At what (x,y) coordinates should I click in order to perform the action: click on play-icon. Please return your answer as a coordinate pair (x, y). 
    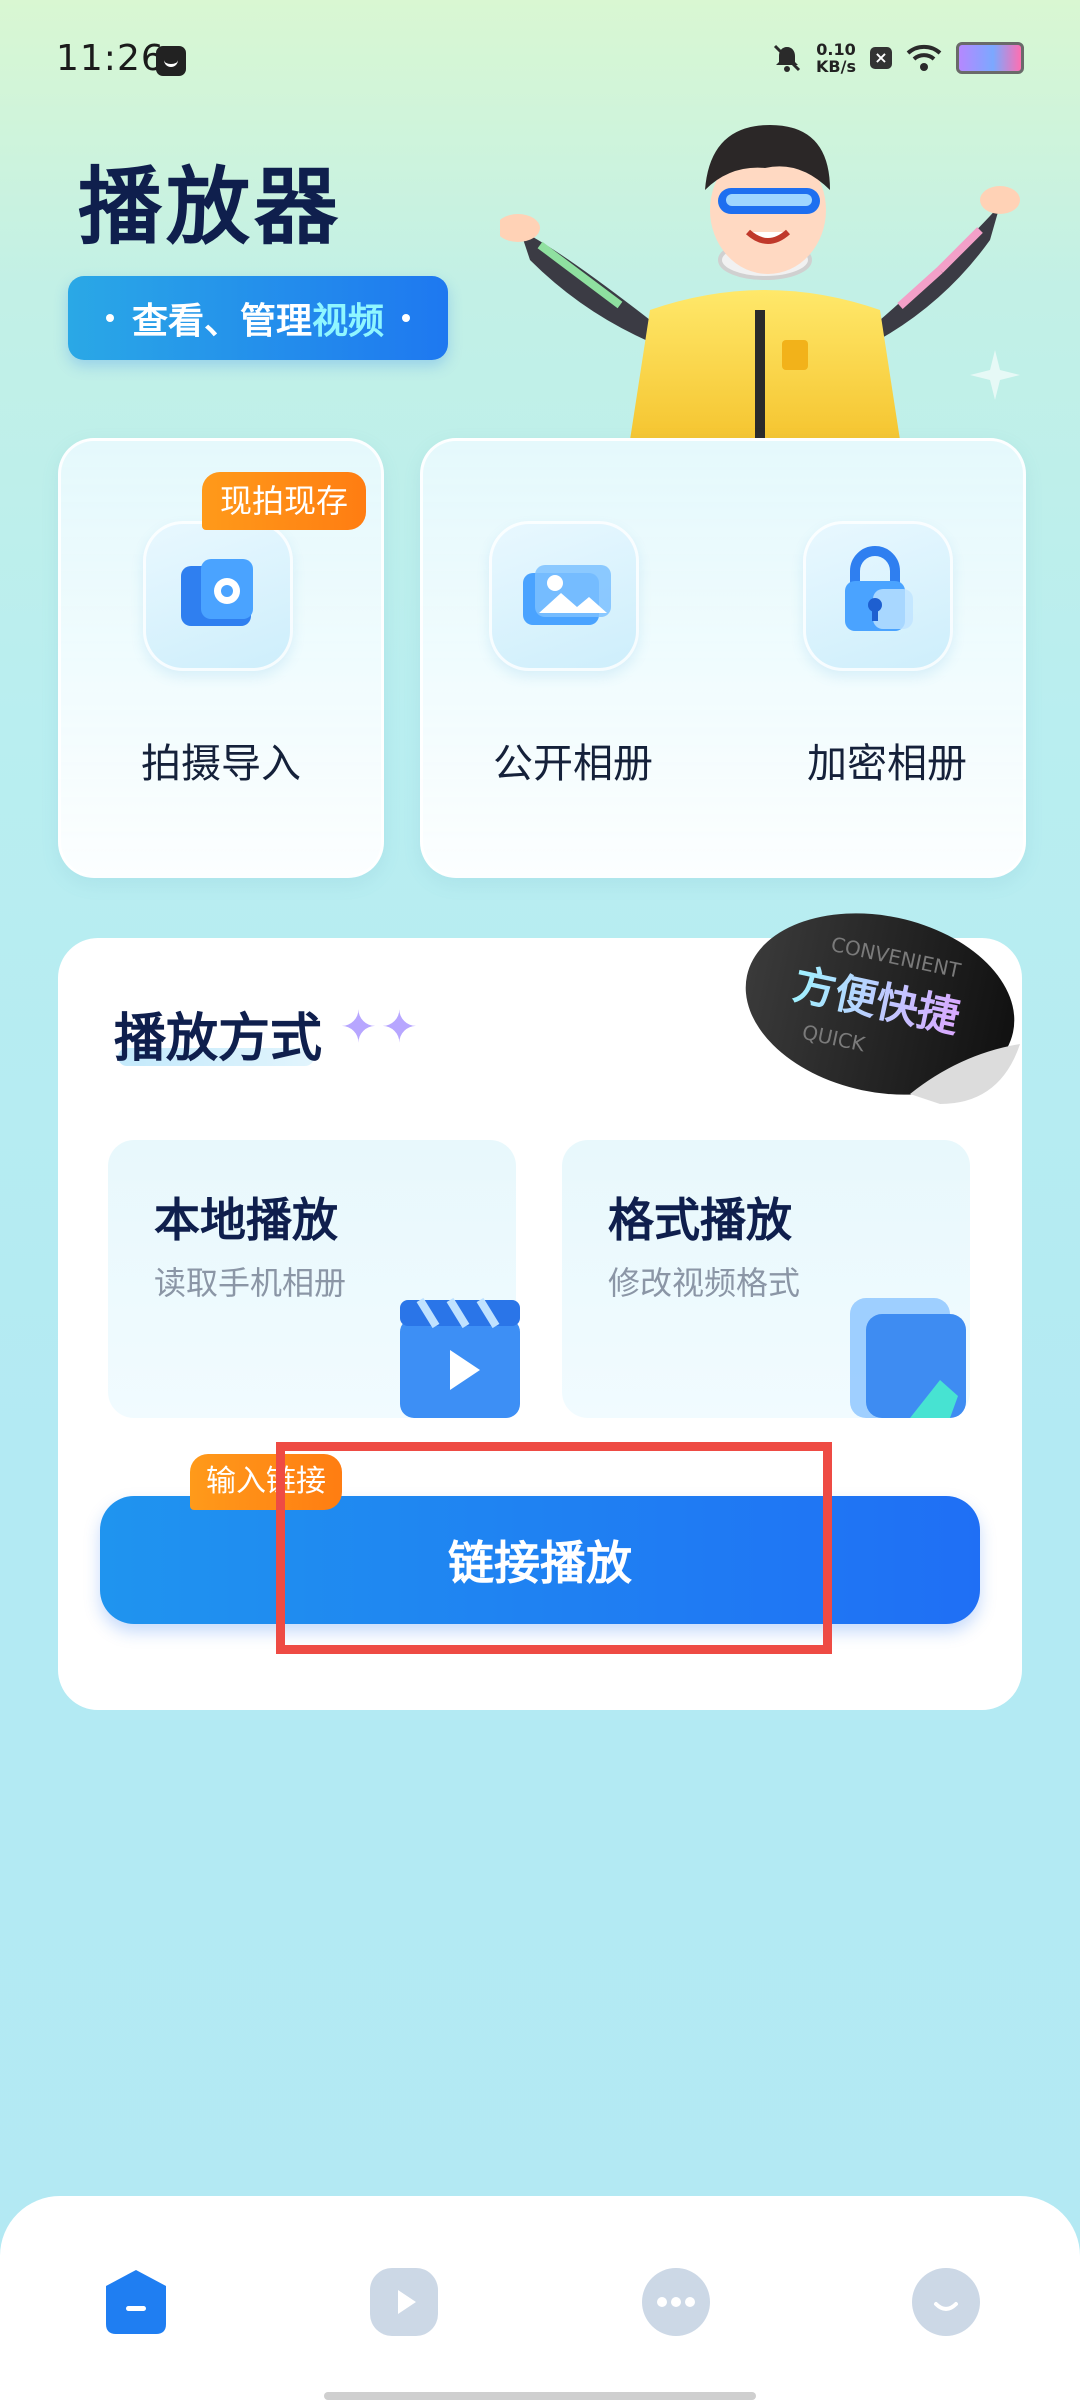
    Looking at the image, I should click on (404, 2302).